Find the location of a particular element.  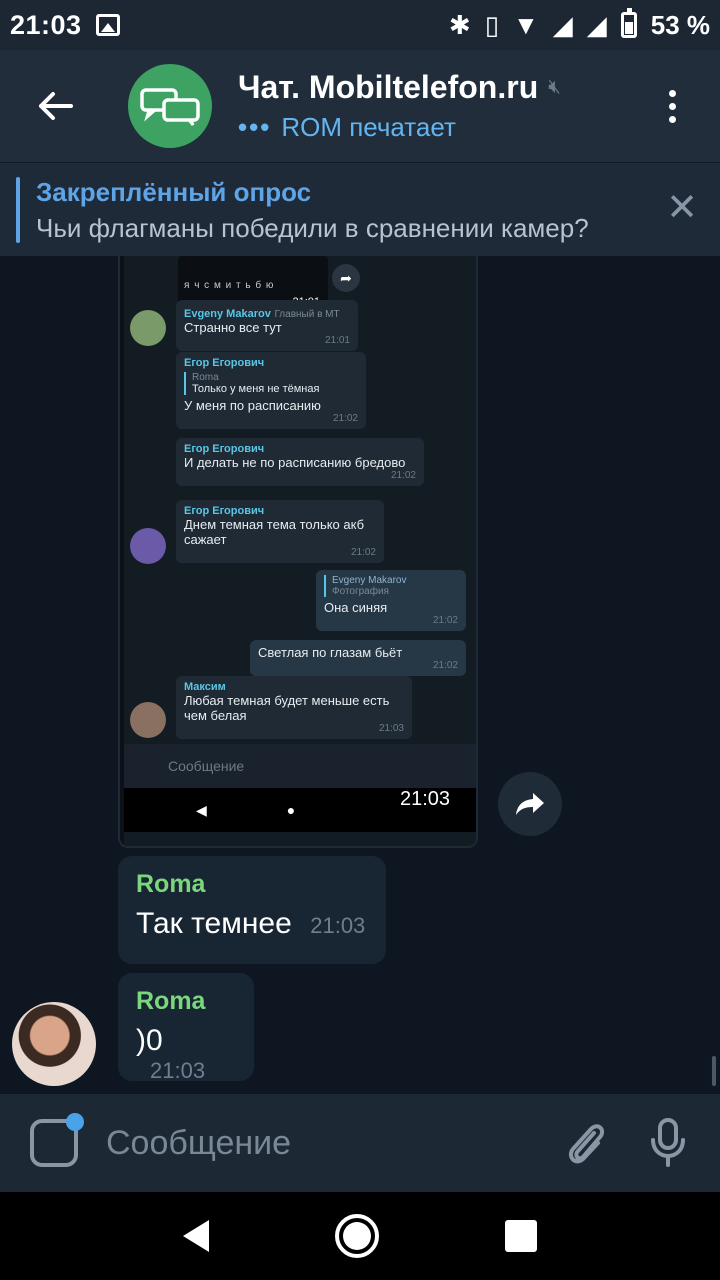

notification-dot-icon is located at coordinates (75, 1122).